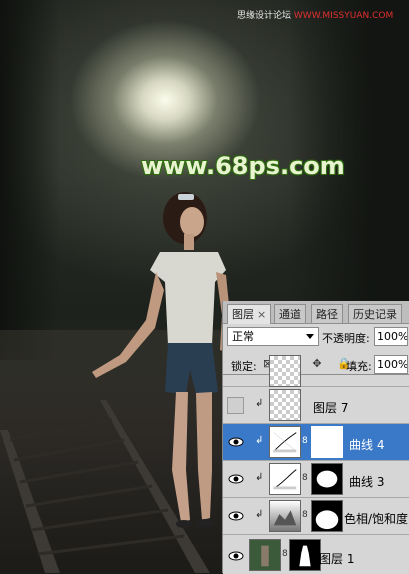  What do you see at coordinates (359, 366) in the screenshot?
I see `fill-label: 填充:` at bounding box center [359, 366].